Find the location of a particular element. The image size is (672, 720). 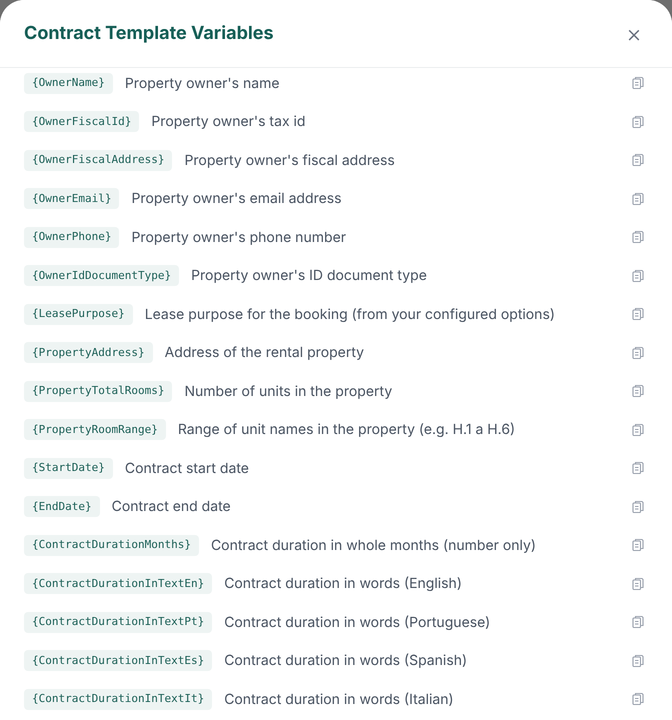

variable-description: Range of unit names in the property (e.g. H.1 a H.6) is located at coordinates (347, 430).